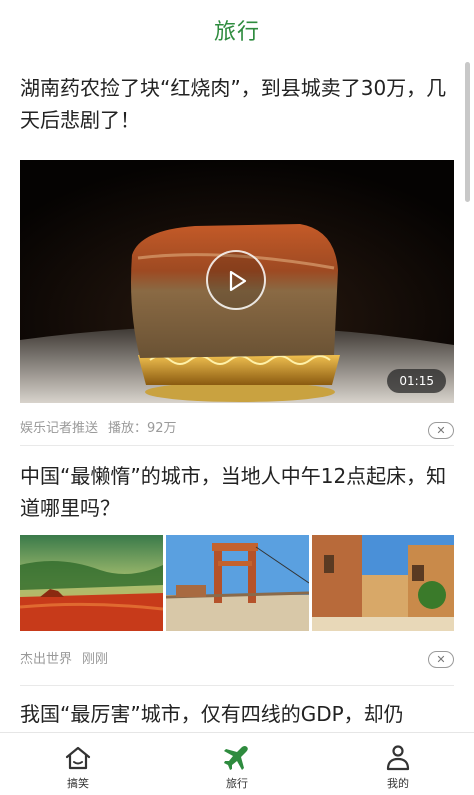  What do you see at coordinates (237, 783) in the screenshot?
I see `tab-label: 旅行` at bounding box center [237, 783].